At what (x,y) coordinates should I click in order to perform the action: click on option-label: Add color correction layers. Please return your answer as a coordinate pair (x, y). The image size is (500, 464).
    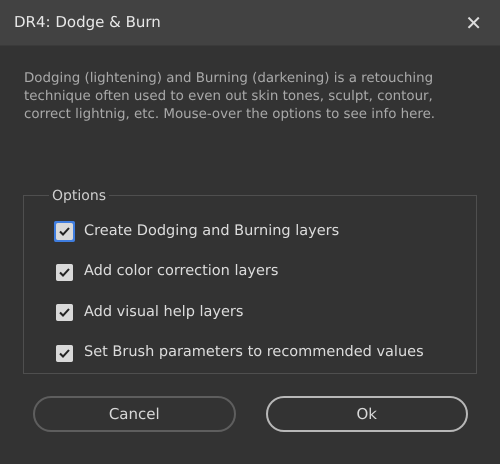
    Looking at the image, I should click on (181, 272).